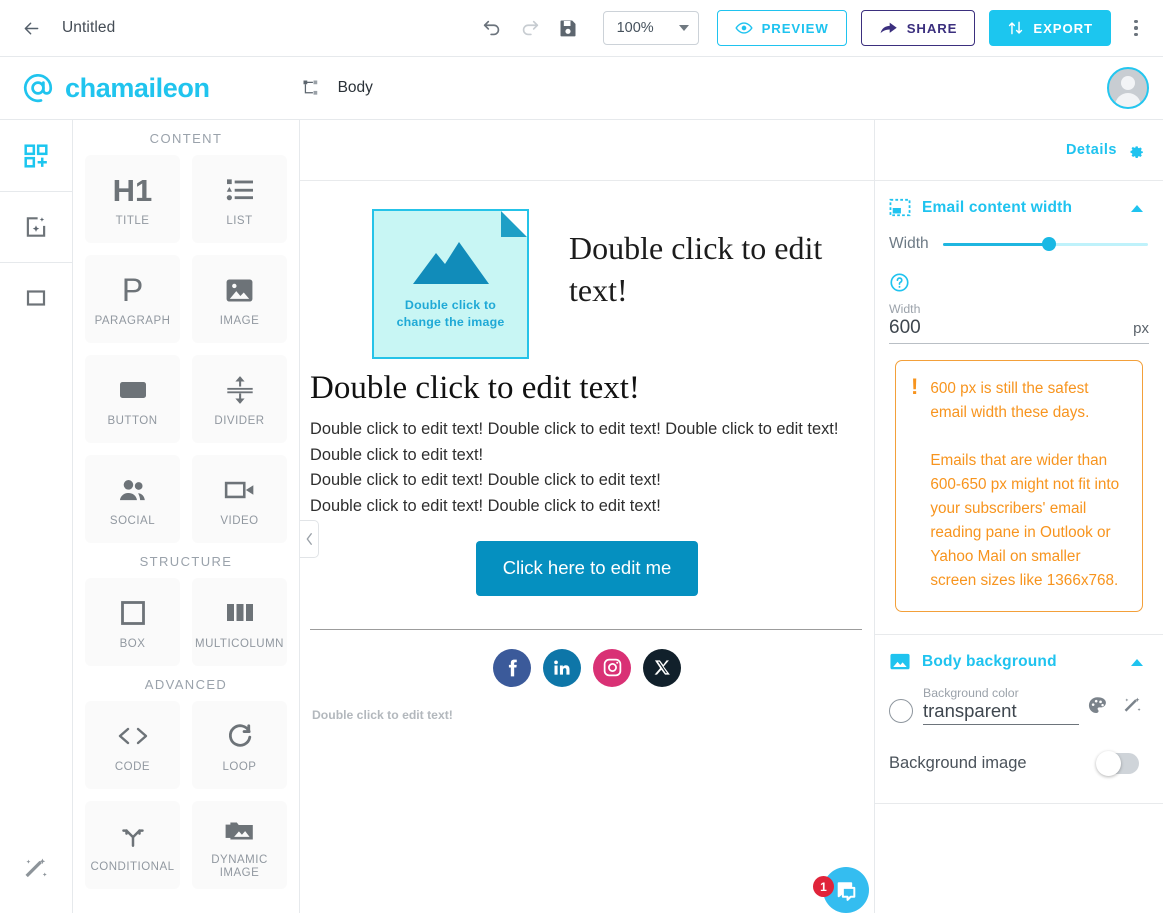 The height and width of the screenshot is (913, 1163). Describe the element at coordinates (662, 667) in the screenshot. I see `x-twitter-icon` at that location.